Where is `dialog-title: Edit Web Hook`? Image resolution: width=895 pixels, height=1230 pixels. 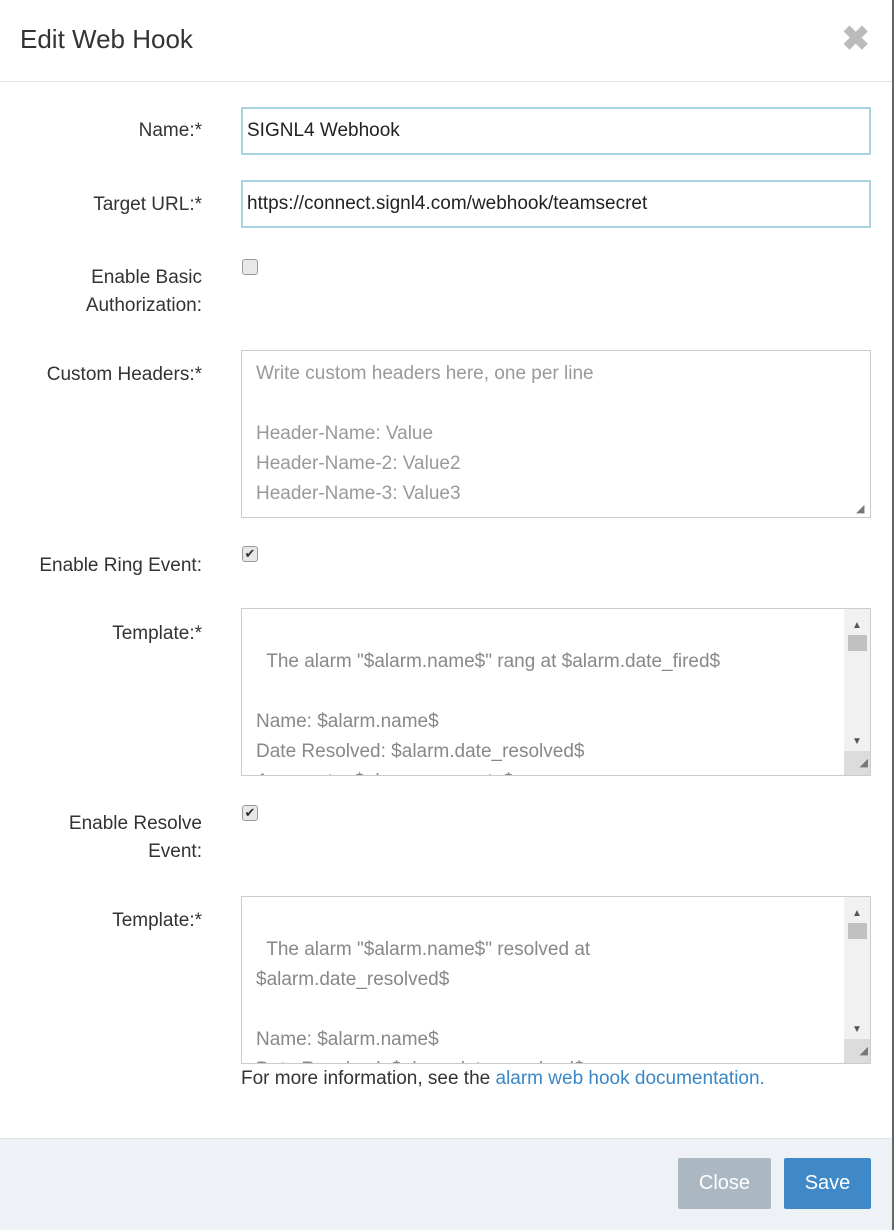 dialog-title: Edit Web Hook is located at coordinates (106, 39).